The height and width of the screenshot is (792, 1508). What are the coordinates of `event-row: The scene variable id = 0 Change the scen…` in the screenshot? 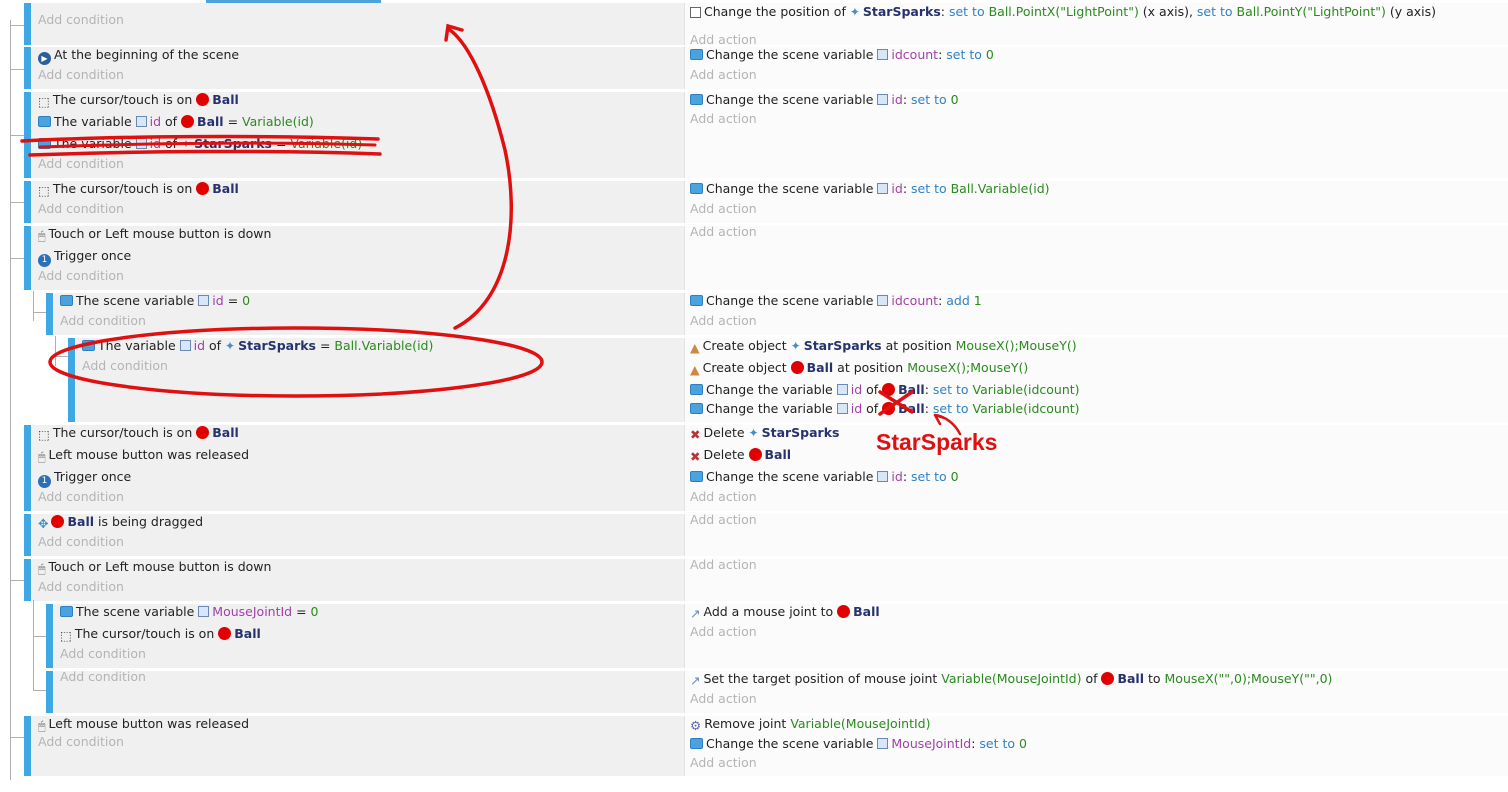 It's located at (754, 314).